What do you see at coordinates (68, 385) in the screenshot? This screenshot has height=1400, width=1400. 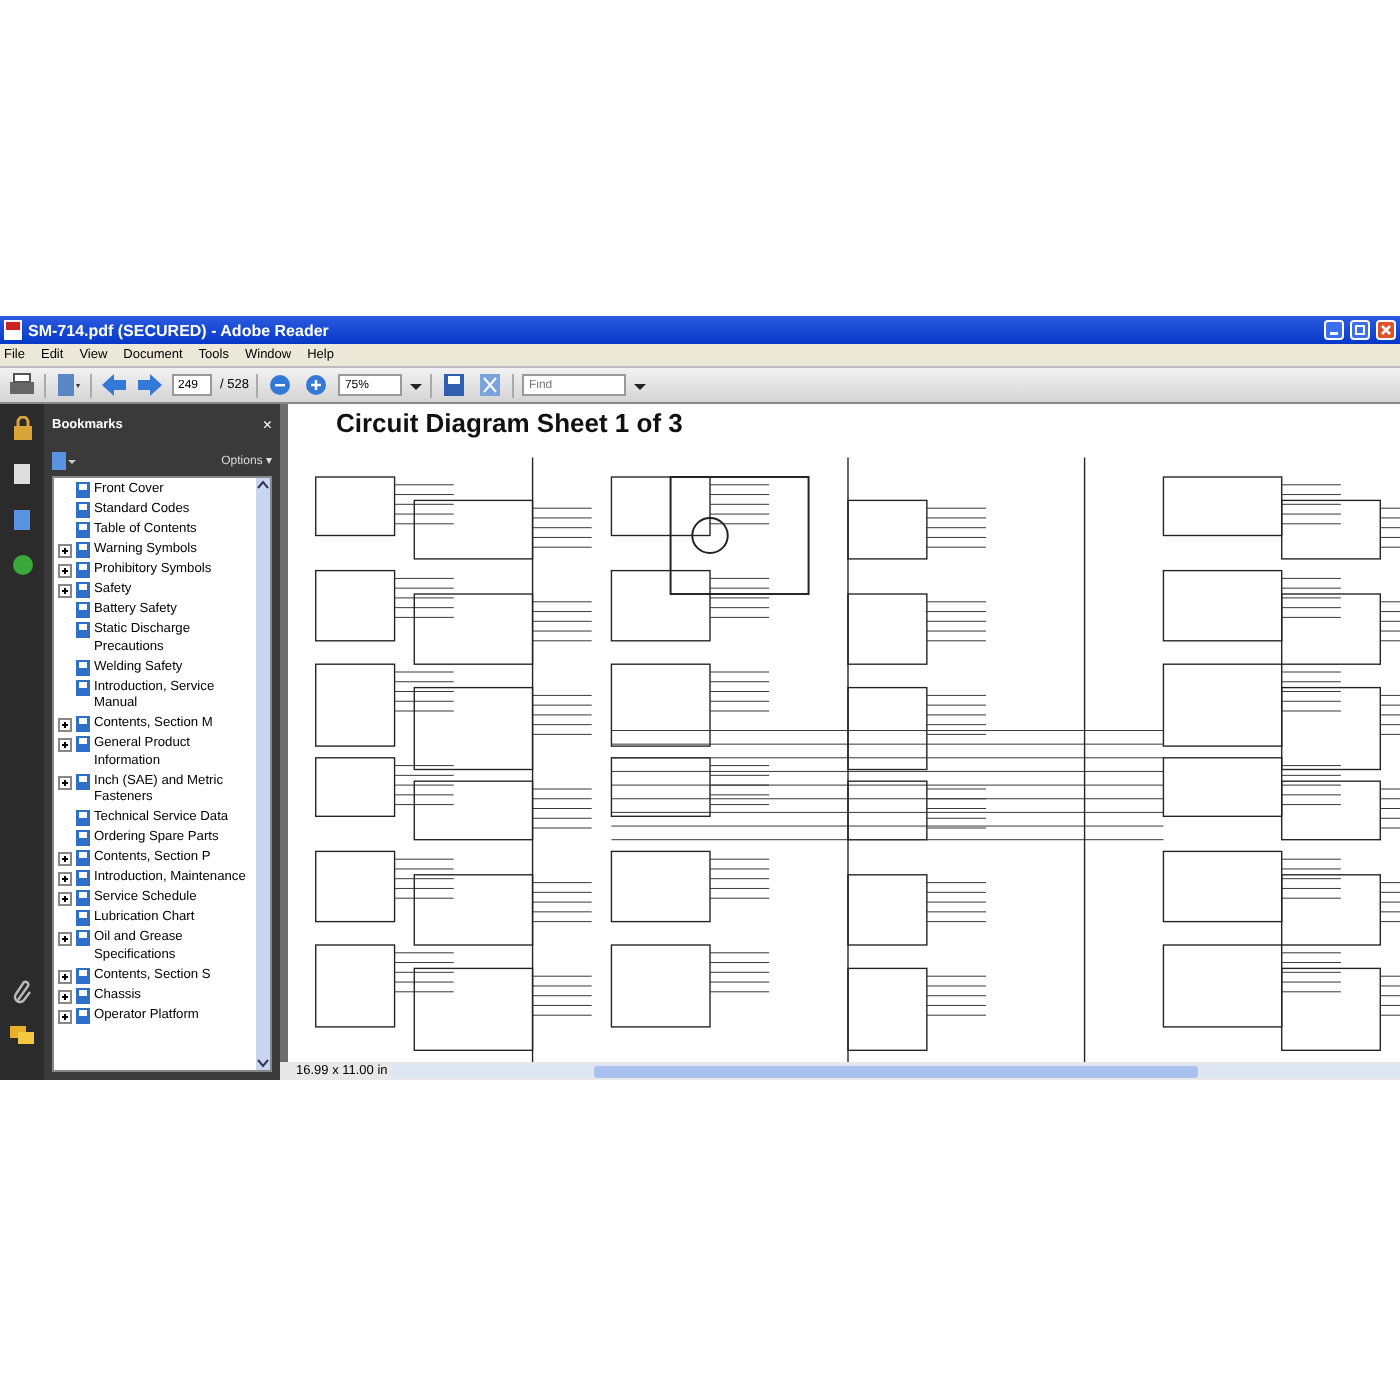 I see `document-icon` at bounding box center [68, 385].